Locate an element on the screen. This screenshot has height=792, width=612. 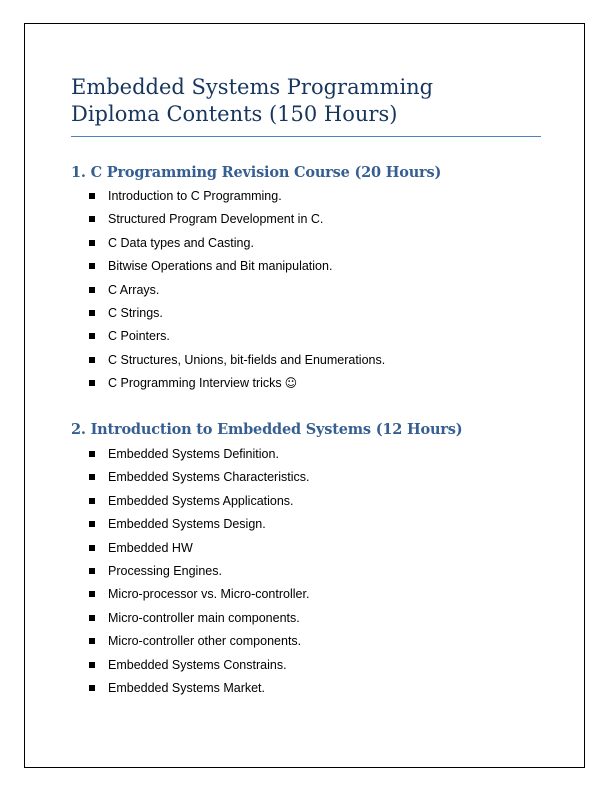
title-underline is located at coordinates (306, 136).